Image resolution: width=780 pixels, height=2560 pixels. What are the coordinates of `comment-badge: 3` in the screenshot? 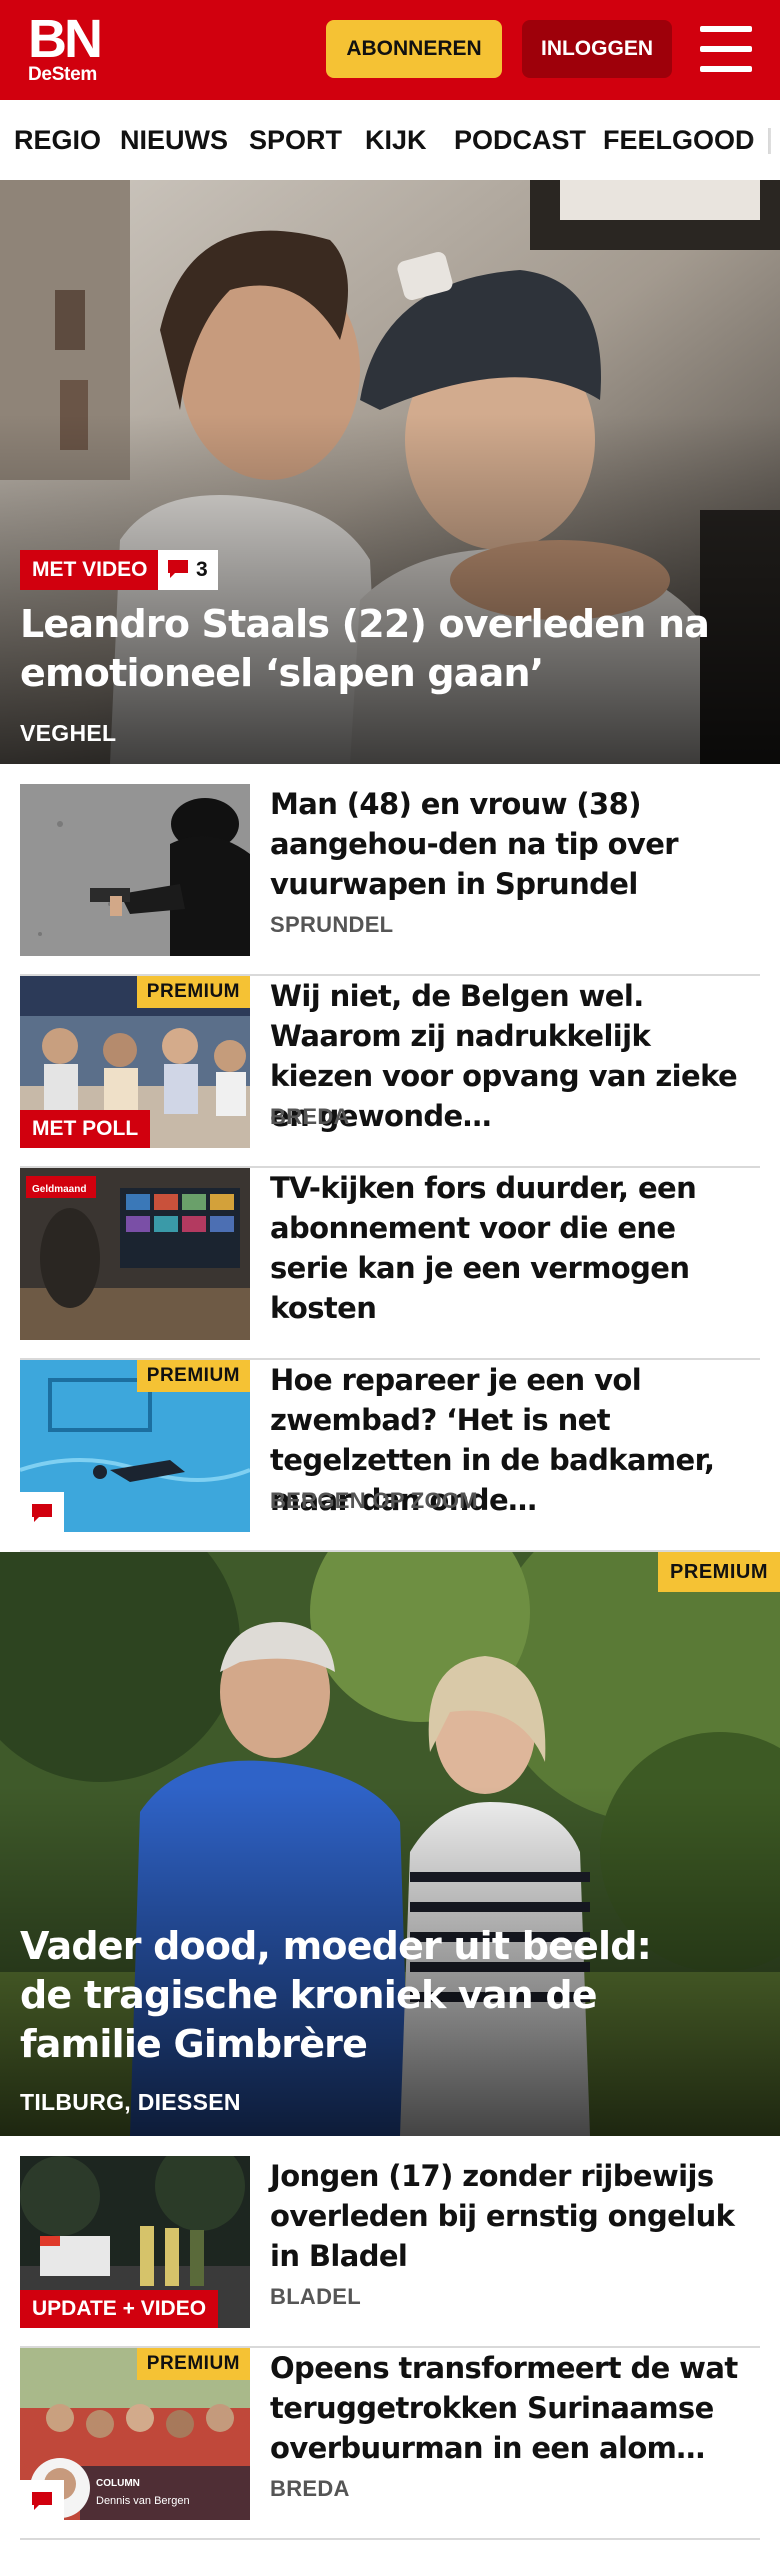 It's located at (188, 570).